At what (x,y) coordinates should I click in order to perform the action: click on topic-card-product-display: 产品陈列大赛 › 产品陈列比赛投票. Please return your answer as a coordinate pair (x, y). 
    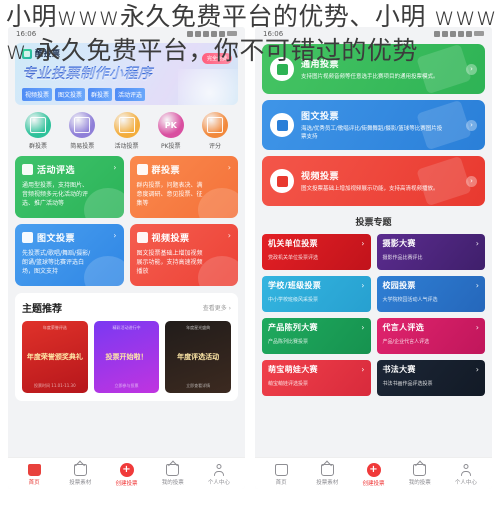
    Looking at the image, I should click on (316, 336).